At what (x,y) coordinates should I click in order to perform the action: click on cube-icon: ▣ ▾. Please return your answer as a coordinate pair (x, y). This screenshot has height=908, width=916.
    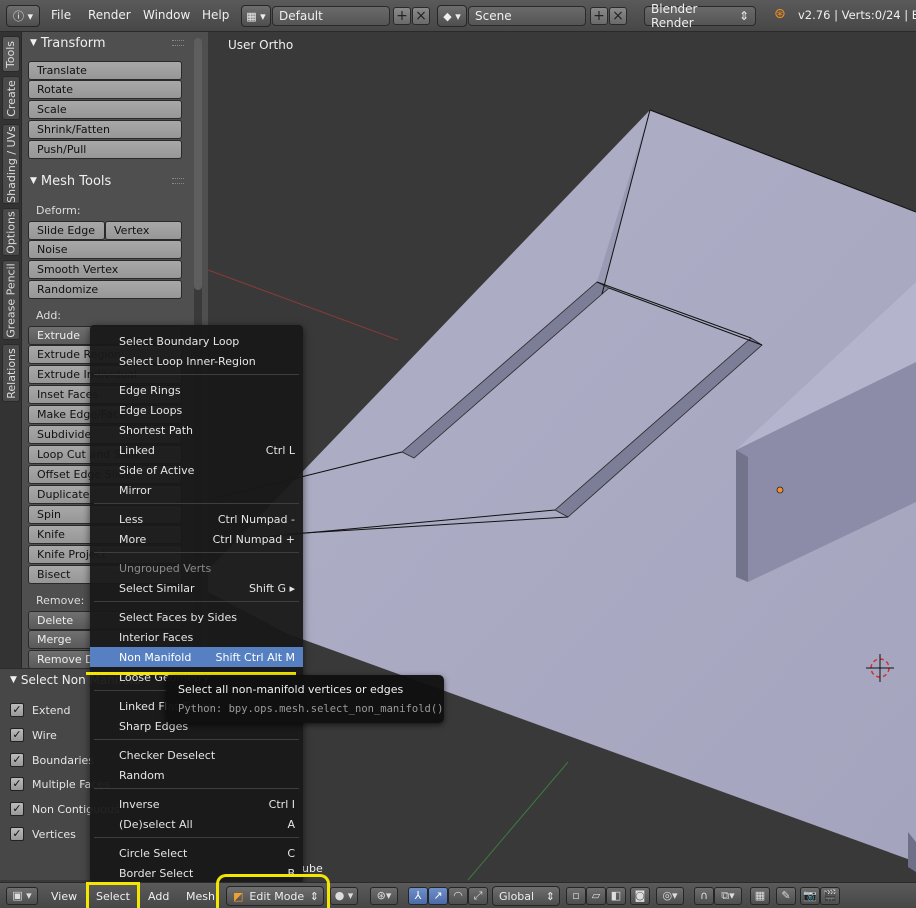
    Looking at the image, I should click on (22, 895).